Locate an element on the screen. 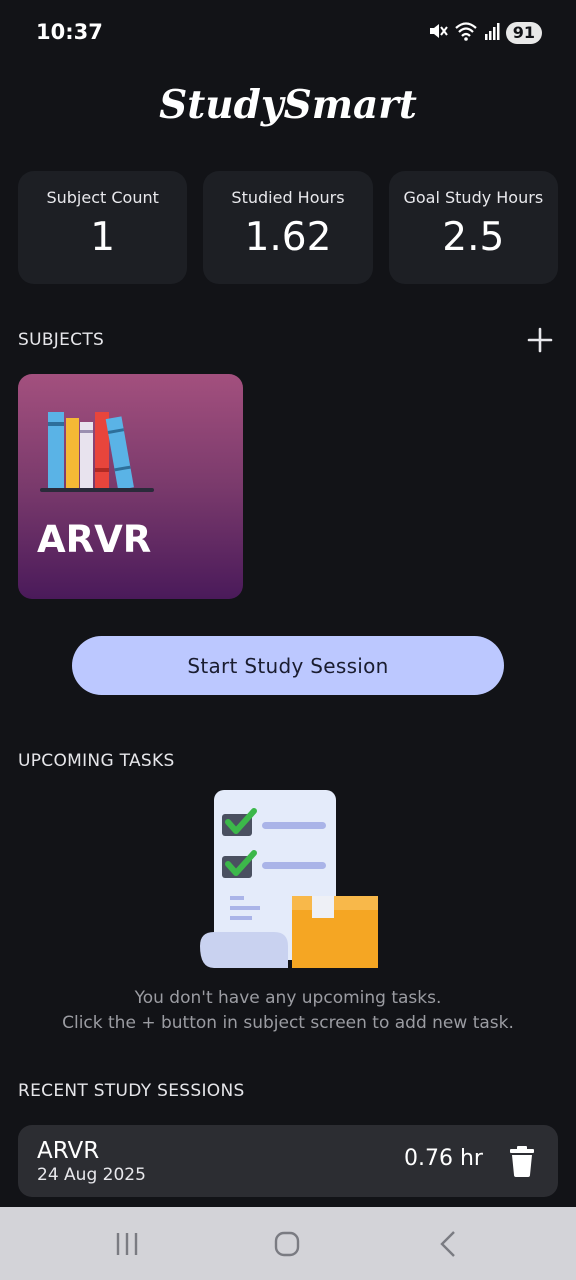 This screenshot has width=576, height=1280. system-nav-bar is located at coordinates (288, 1243).